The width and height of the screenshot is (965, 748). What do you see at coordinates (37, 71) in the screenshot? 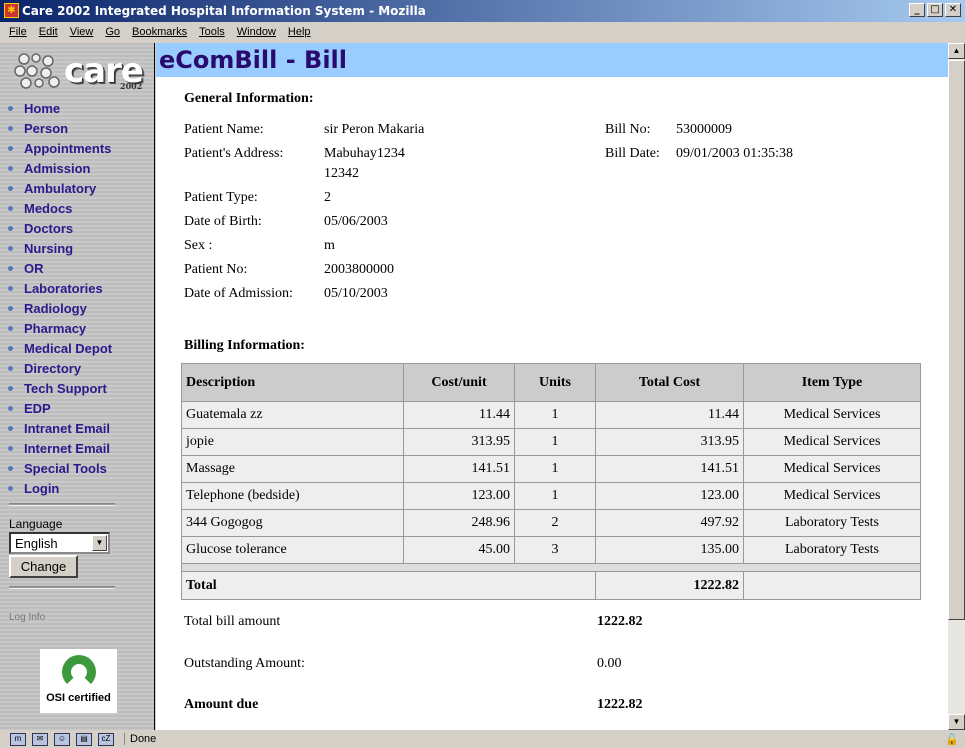
I see `logo-dots-icon` at bounding box center [37, 71].